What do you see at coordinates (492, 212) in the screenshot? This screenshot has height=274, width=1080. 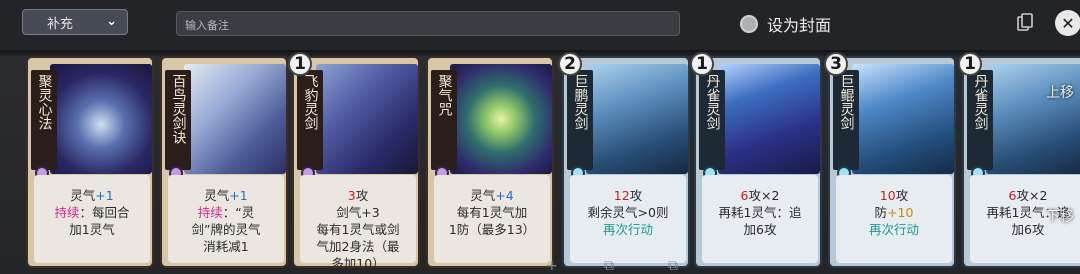 I see `card-text-segment: 每有1灵气加` at bounding box center [492, 212].